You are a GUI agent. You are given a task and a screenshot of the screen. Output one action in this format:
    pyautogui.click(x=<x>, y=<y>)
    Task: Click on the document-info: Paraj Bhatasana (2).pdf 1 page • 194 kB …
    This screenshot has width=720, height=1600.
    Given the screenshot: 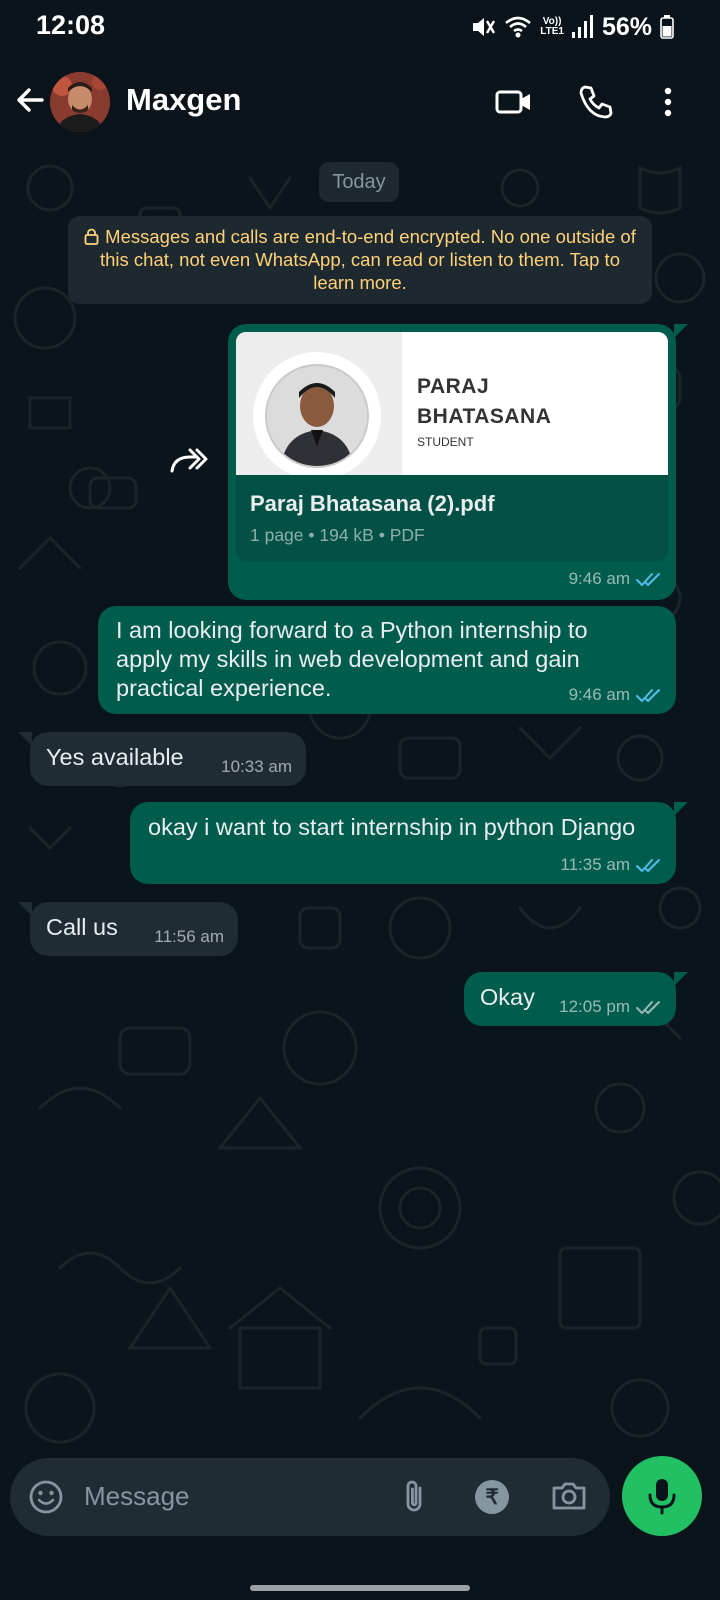 What is the action you would take?
    pyautogui.click(x=452, y=518)
    